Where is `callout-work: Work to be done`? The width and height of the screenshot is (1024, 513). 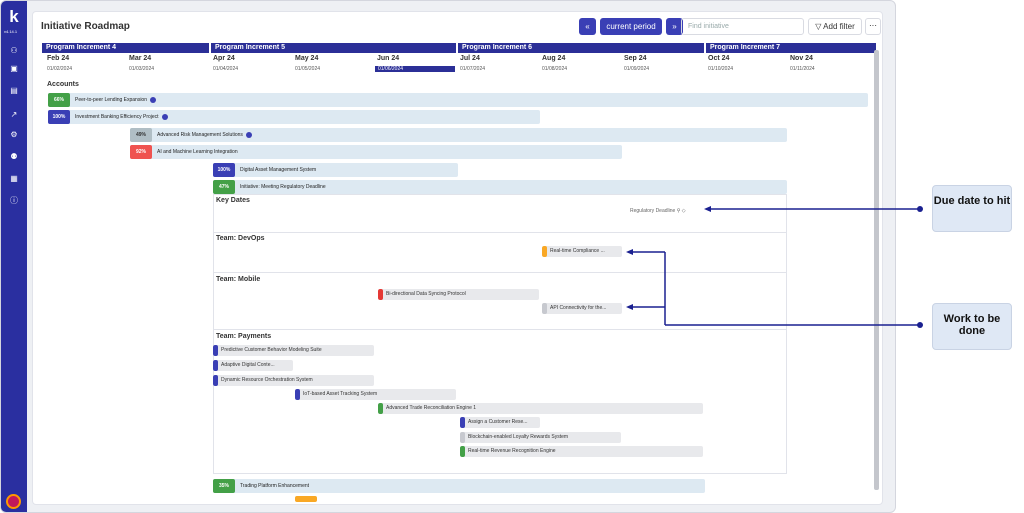
callout-work: Work to be done is located at coordinates (972, 326).